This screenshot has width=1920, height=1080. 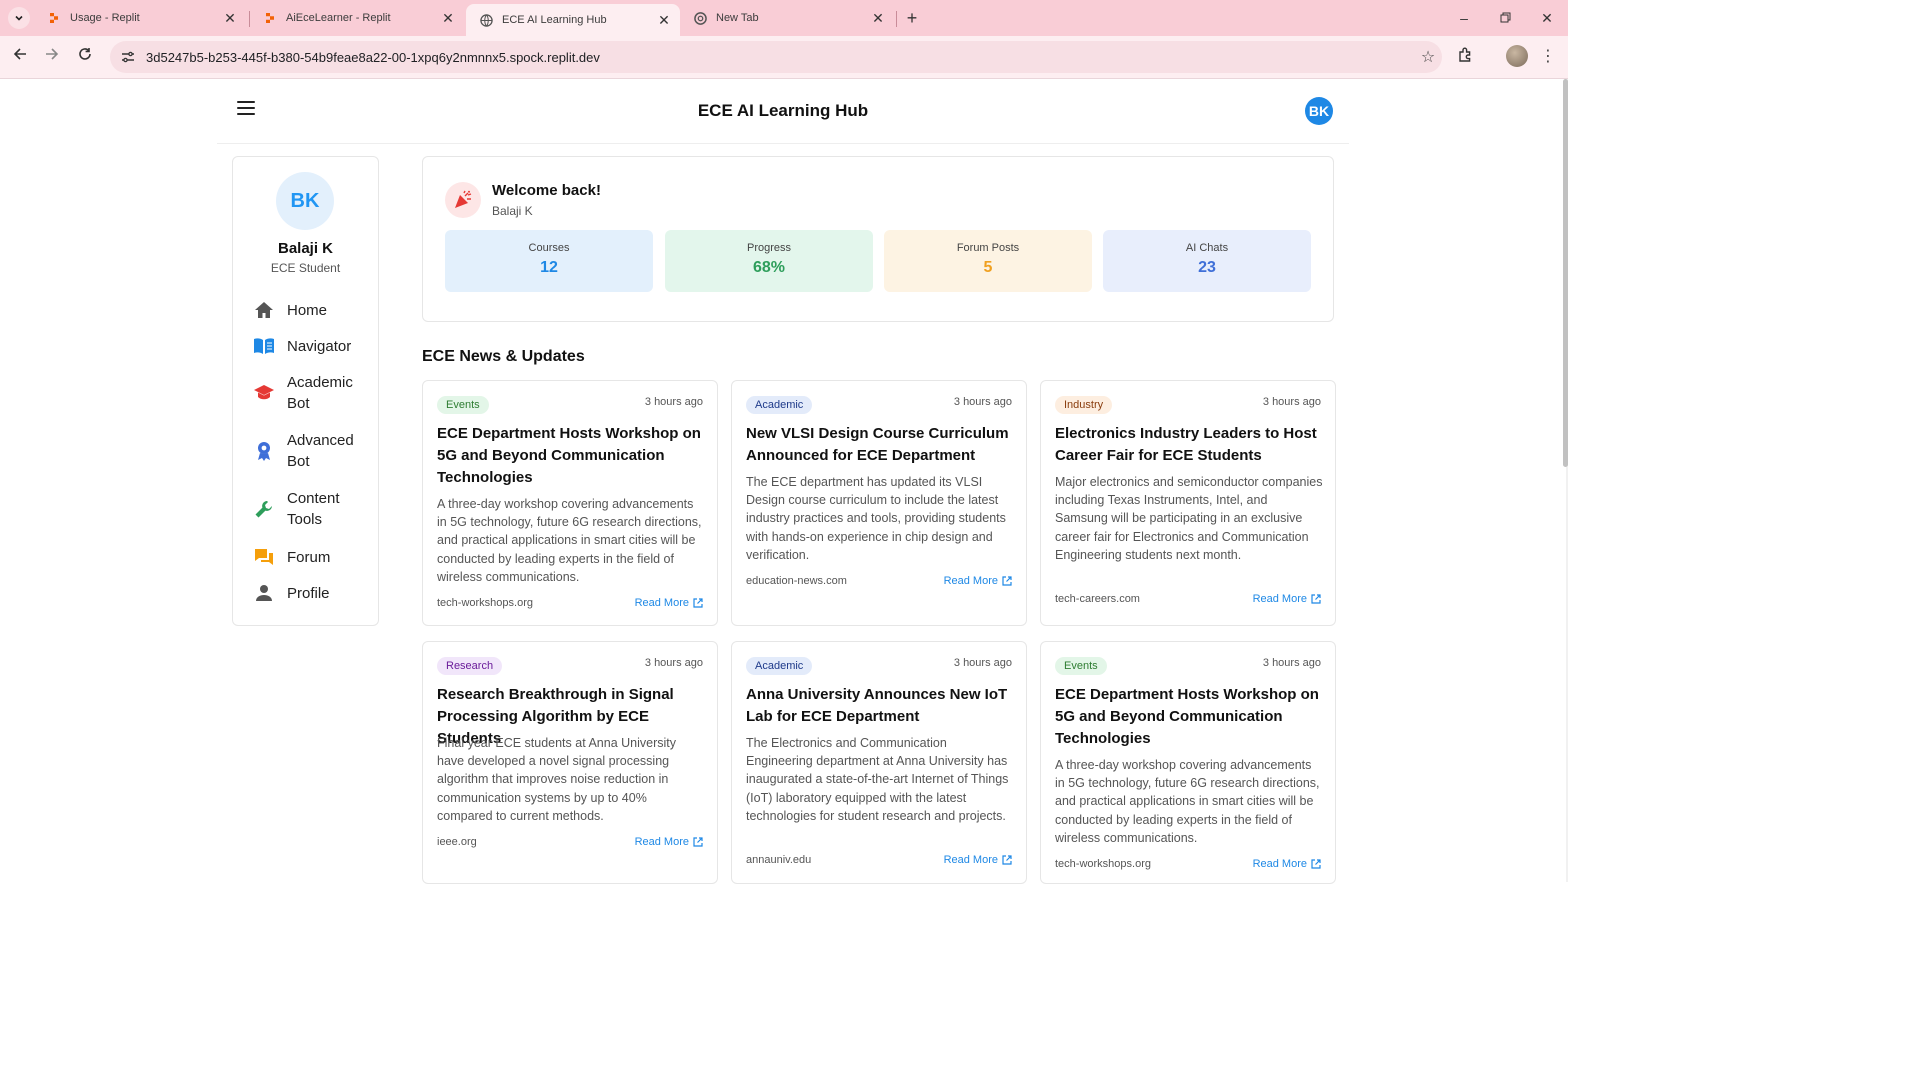 What do you see at coordinates (264, 451) in the screenshot?
I see `award-icon` at bounding box center [264, 451].